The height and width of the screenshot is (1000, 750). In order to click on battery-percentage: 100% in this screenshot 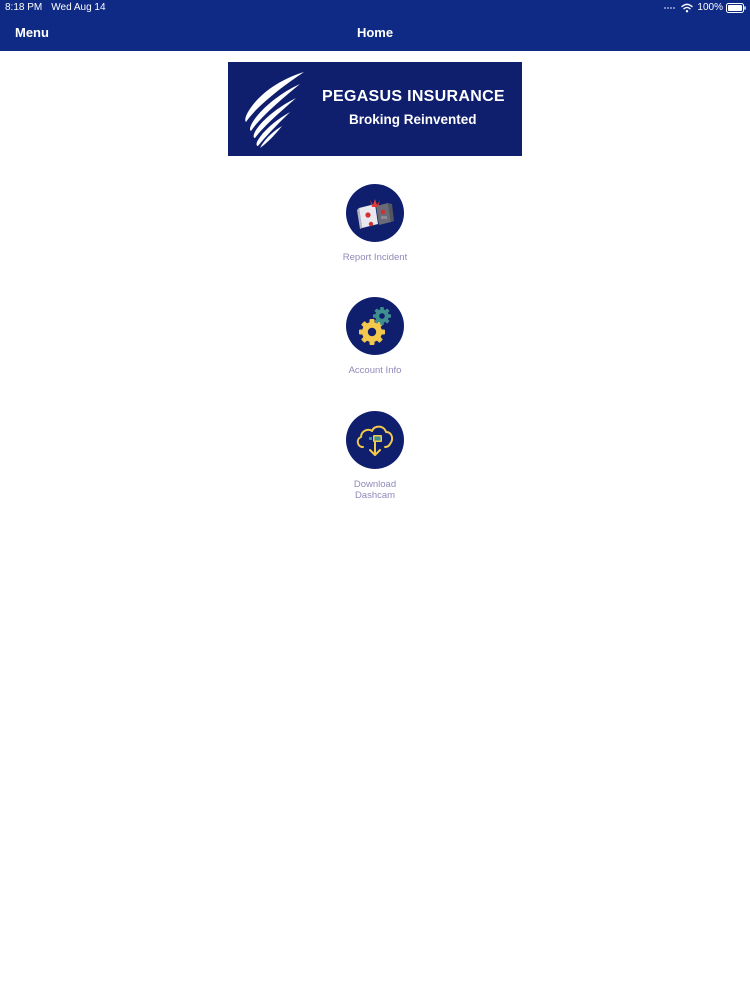, I will do `click(710, 7)`.